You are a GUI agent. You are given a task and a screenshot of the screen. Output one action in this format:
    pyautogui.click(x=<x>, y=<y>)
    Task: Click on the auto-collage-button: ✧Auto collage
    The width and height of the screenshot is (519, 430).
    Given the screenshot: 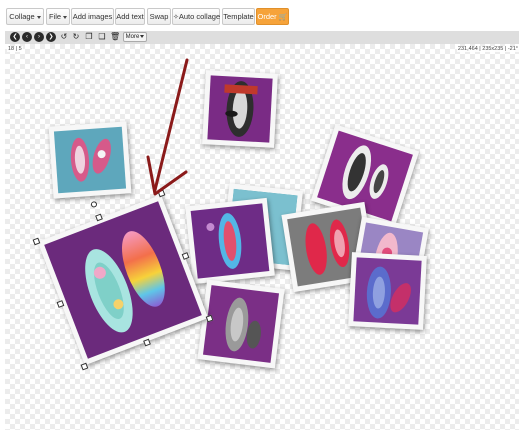 What is the action you would take?
    pyautogui.click(x=196, y=16)
    